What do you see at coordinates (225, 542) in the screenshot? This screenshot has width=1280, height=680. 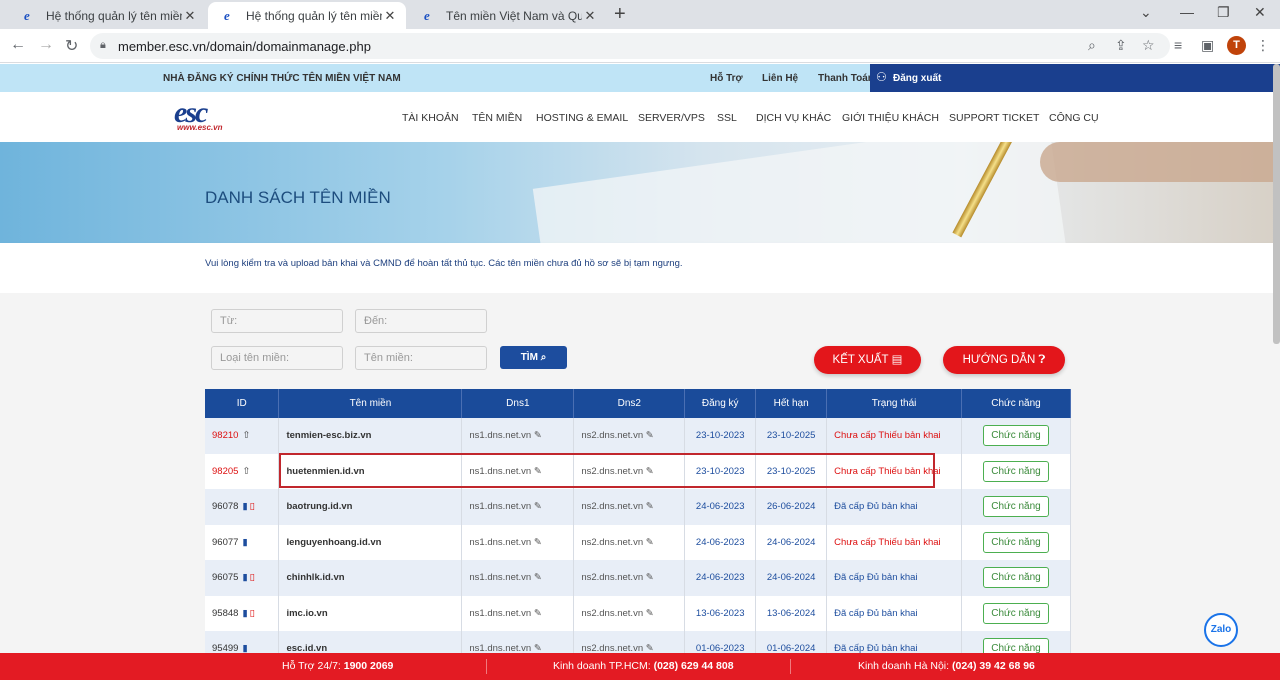 I see `domain-id: 96077` at bounding box center [225, 542].